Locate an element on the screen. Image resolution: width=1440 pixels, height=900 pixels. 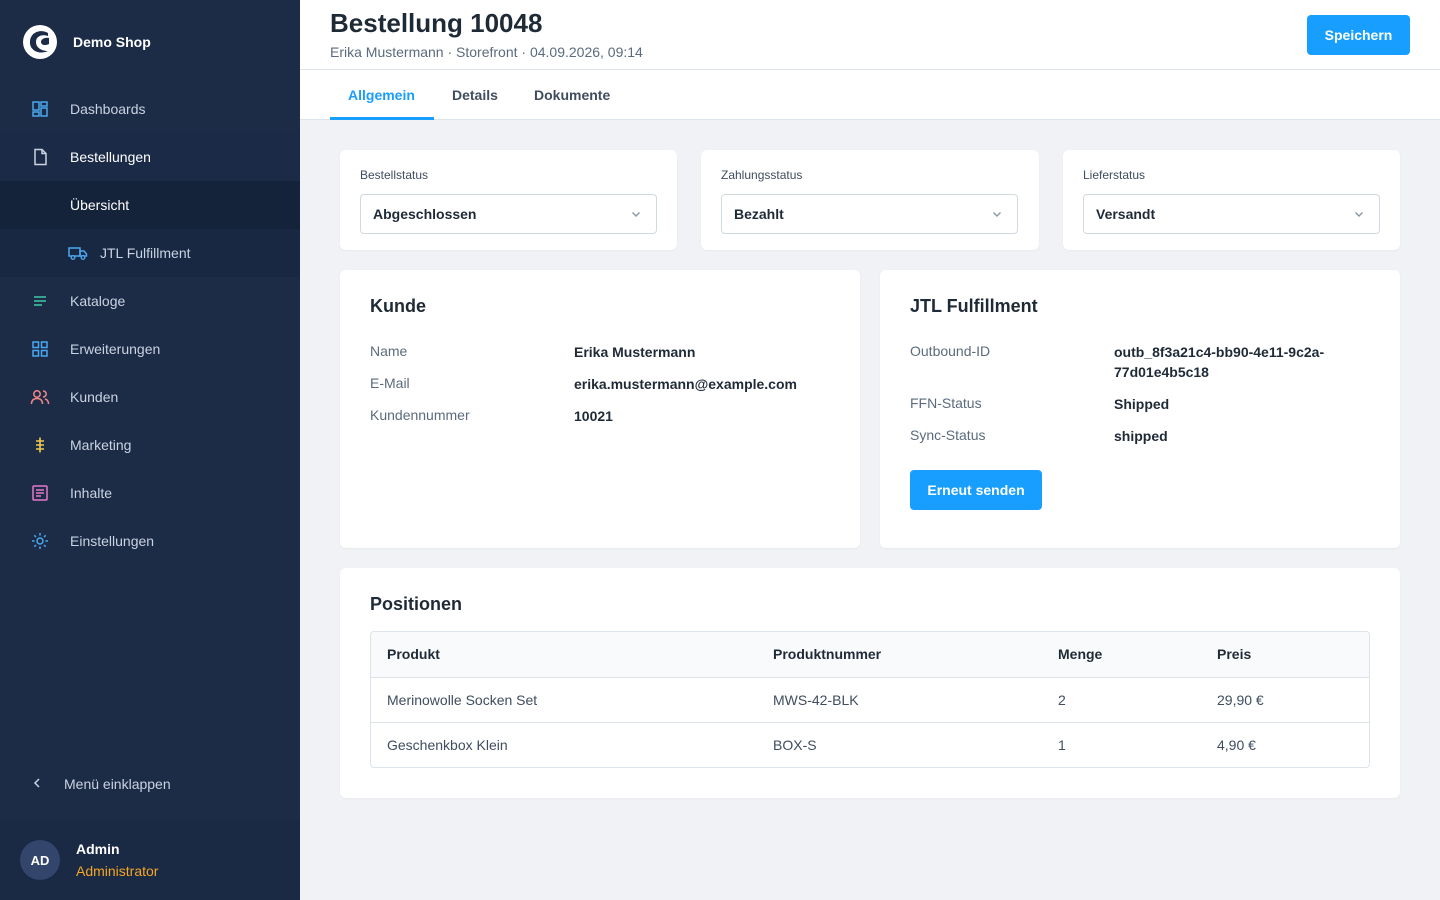
fulfillment-card-title: JTL Fulfillment is located at coordinates (974, 306).